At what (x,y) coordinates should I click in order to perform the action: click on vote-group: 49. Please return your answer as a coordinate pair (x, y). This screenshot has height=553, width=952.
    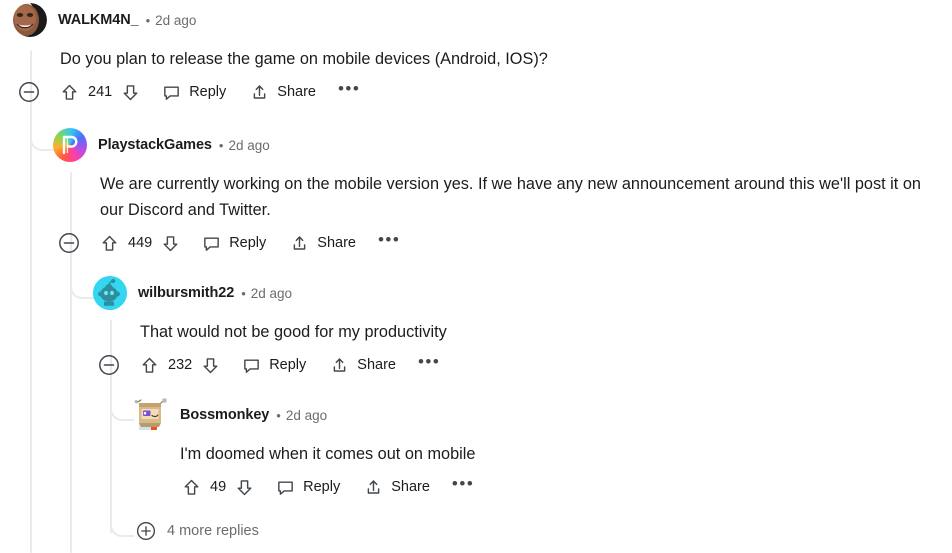
    Looking at the image, I should click on (218, 487).